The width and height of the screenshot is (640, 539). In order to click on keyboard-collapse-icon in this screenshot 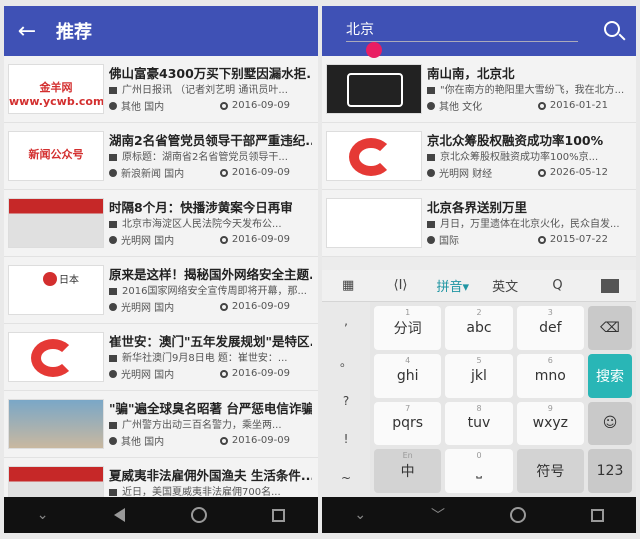, I will do `click(609, 285)`.